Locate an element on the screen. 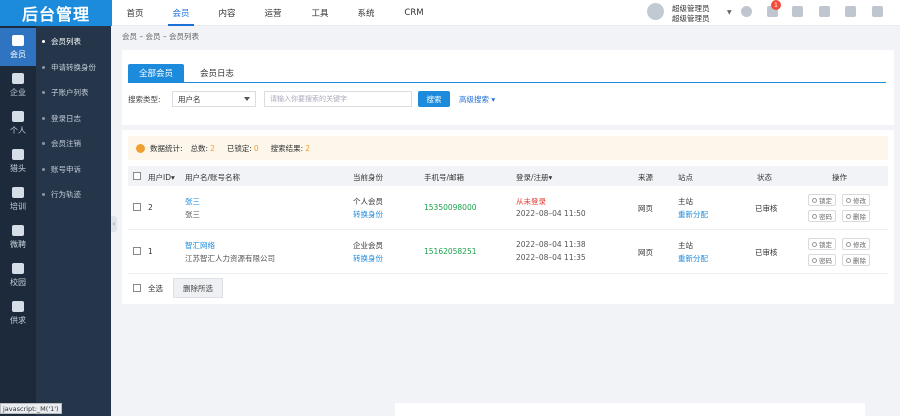 This screenshot has width=900, height=416. subnav-sub-accounts: 子账户列表 is located at coordinates (73, 93).